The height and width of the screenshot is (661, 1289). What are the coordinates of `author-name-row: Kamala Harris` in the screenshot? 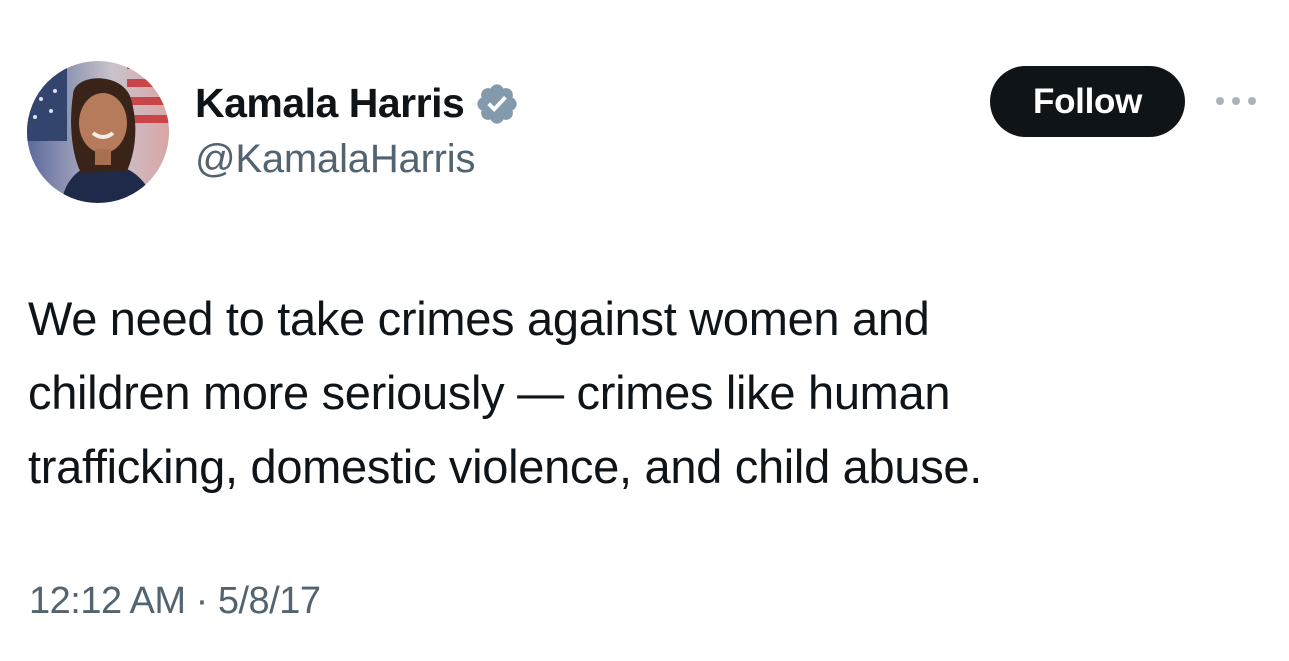 It's located at (357, 103).